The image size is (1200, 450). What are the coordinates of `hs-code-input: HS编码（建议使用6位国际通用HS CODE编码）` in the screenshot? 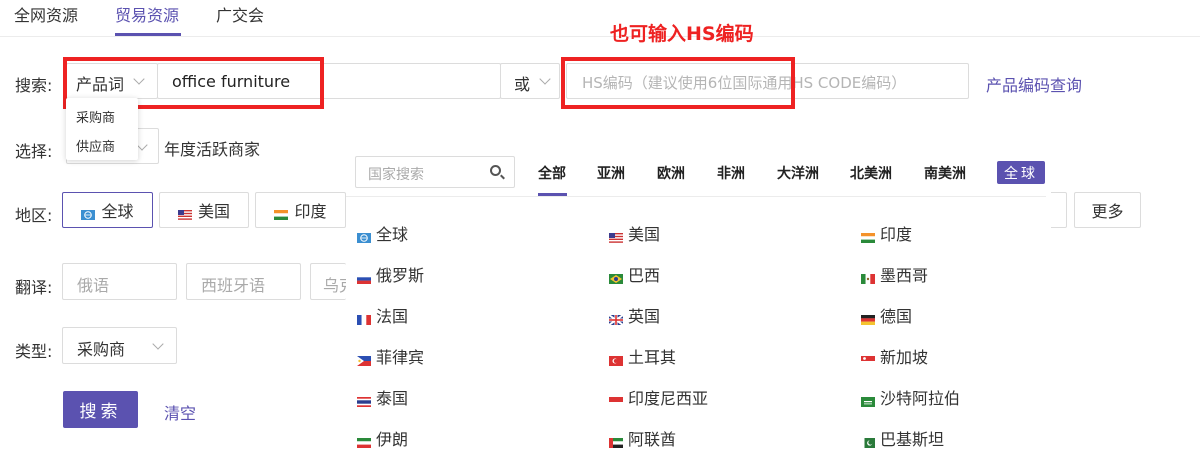 It's located at (767, 81).